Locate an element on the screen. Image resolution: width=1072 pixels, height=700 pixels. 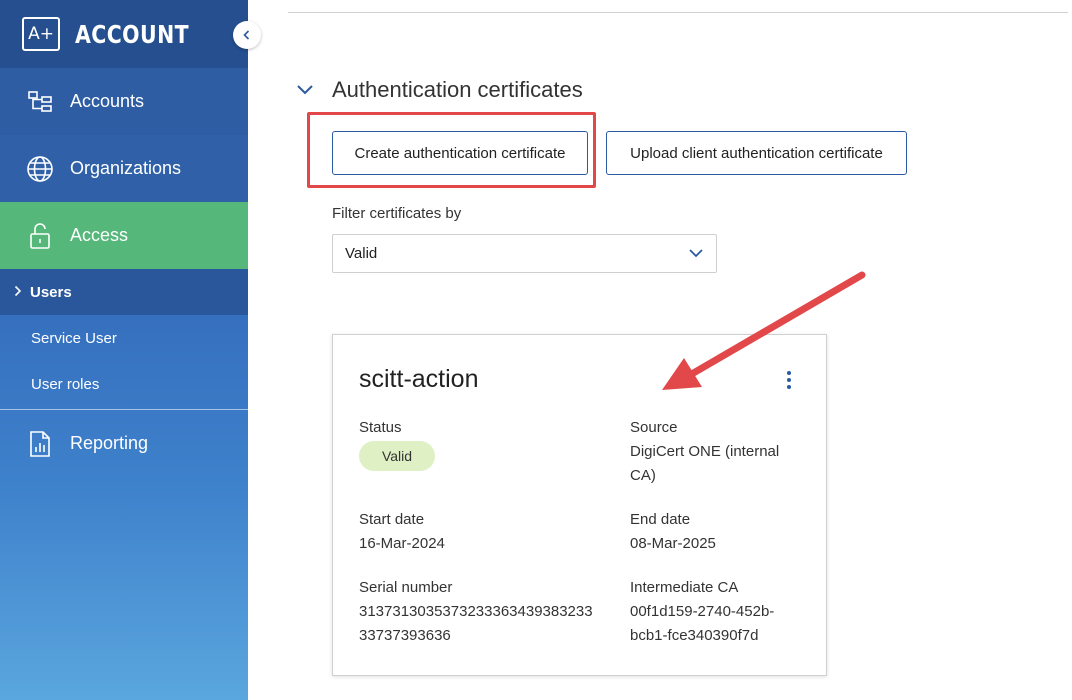
more-options-icon is located at coordinates (789, 380).